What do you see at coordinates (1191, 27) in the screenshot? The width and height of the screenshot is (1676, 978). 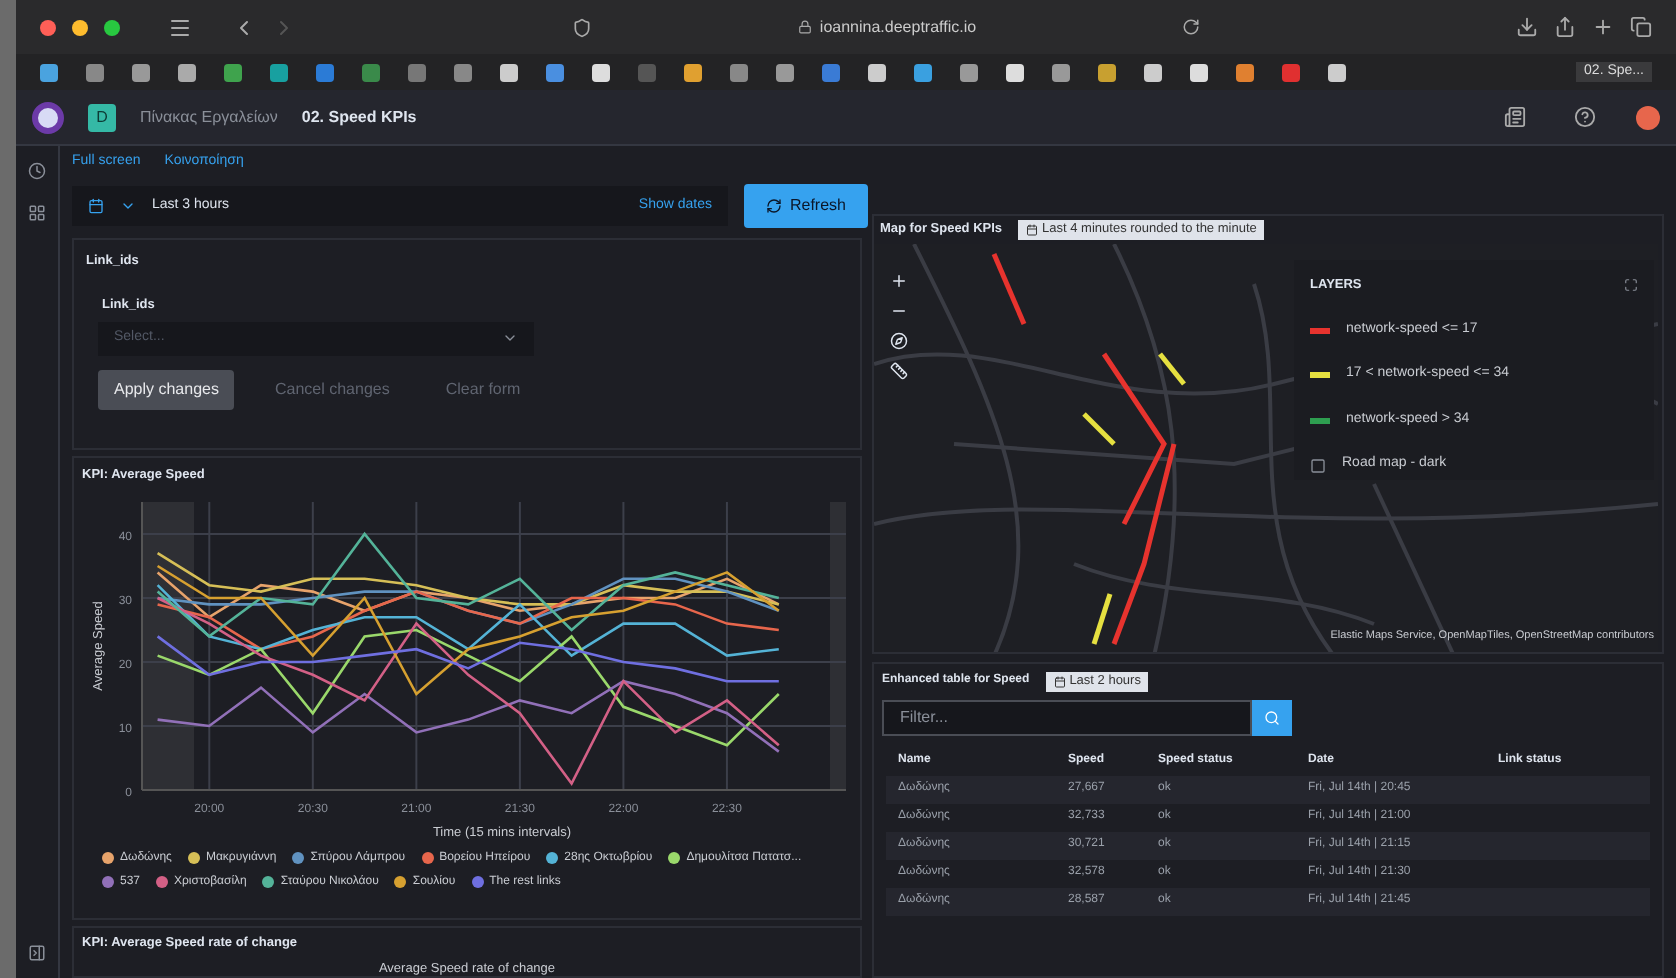 I see `reload-icon` at bounding box center [1191, 27].